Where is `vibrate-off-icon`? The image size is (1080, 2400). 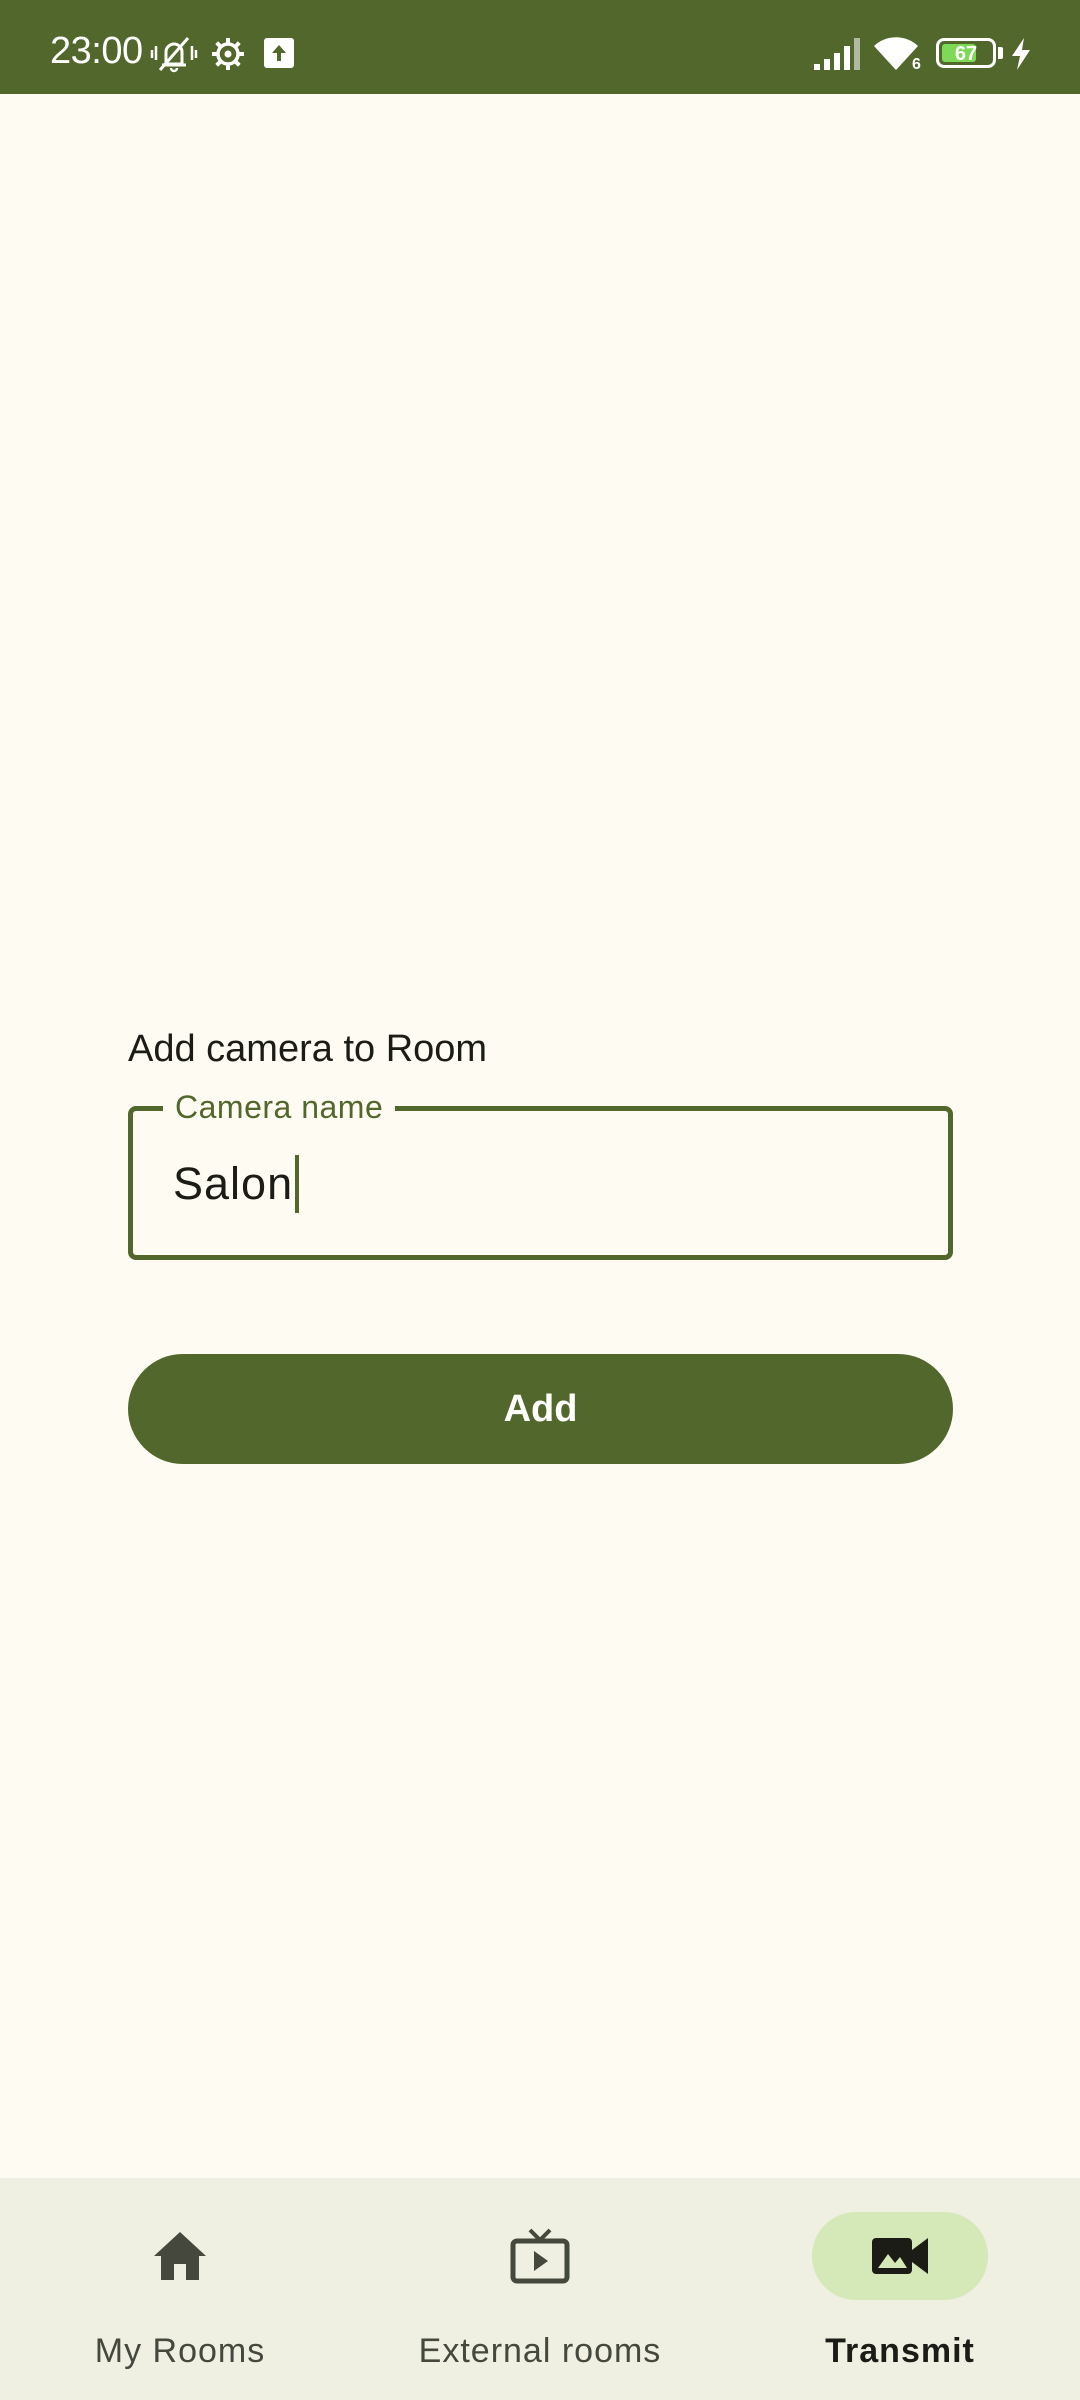
vibrate-off-icon is located at coordinates (174, 55).